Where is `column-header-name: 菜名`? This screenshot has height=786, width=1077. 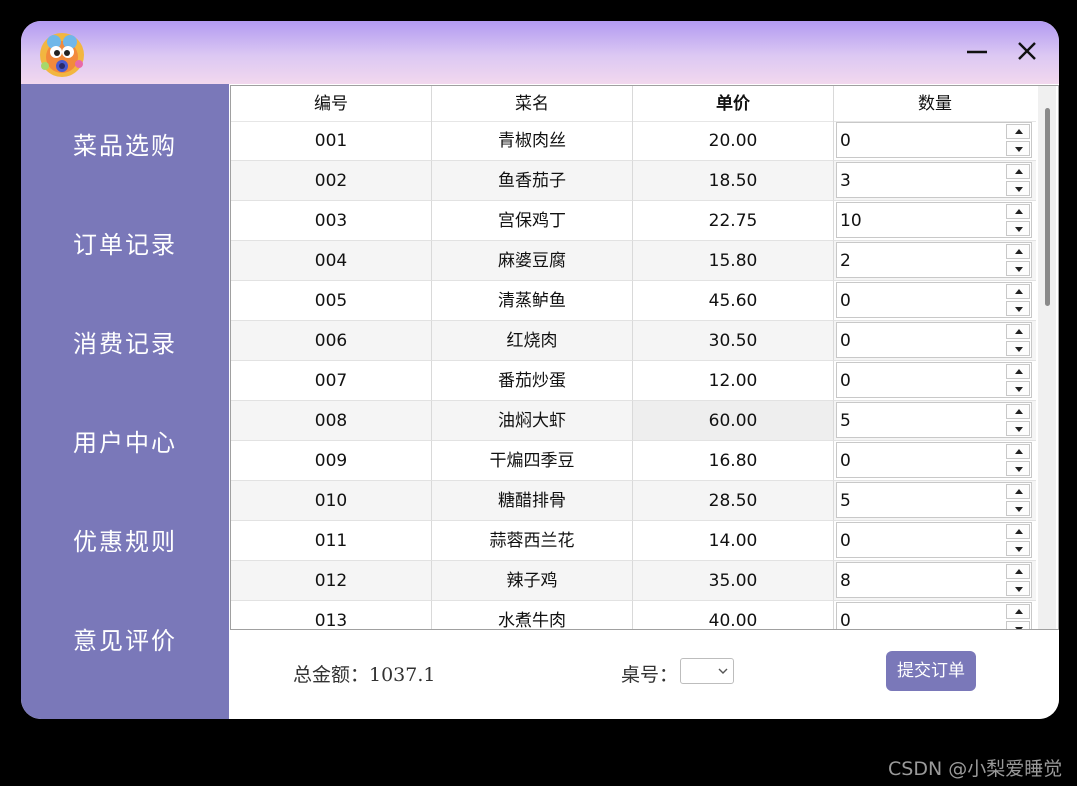
column-header-name: 菜名 is located at coordinates (532, 103).